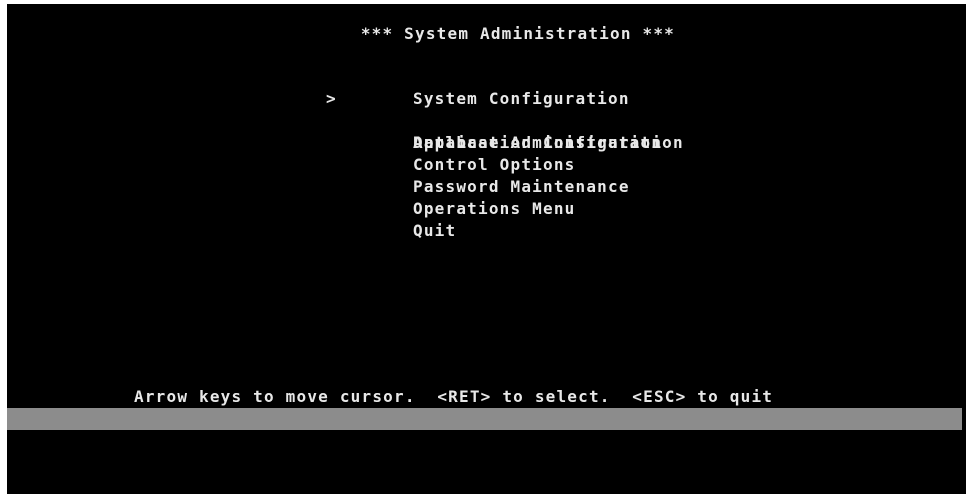 Image resolution: width=969 pixels, height=498 pixels. What do you see at coordinates (516, 197) in the screenshot?
I see `menu-item-operations-menu: Operations Menu` at bounding box center [516, 197].